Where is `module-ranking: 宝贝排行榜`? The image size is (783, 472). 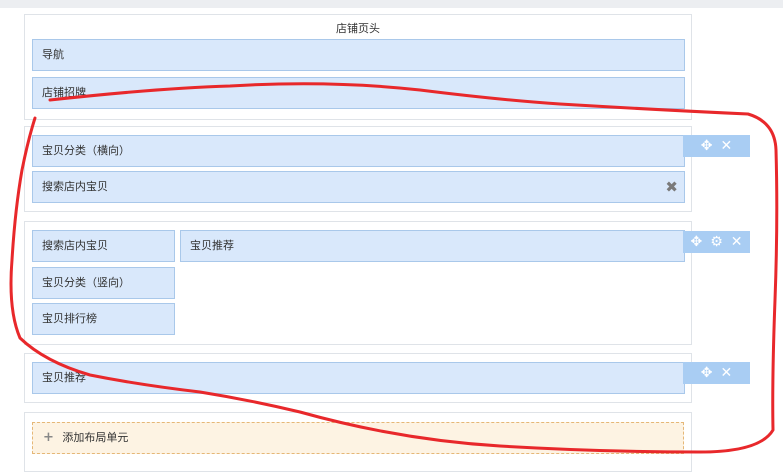 module-ranking: 宝贝排行榜 is located at coordinates (103, 319).